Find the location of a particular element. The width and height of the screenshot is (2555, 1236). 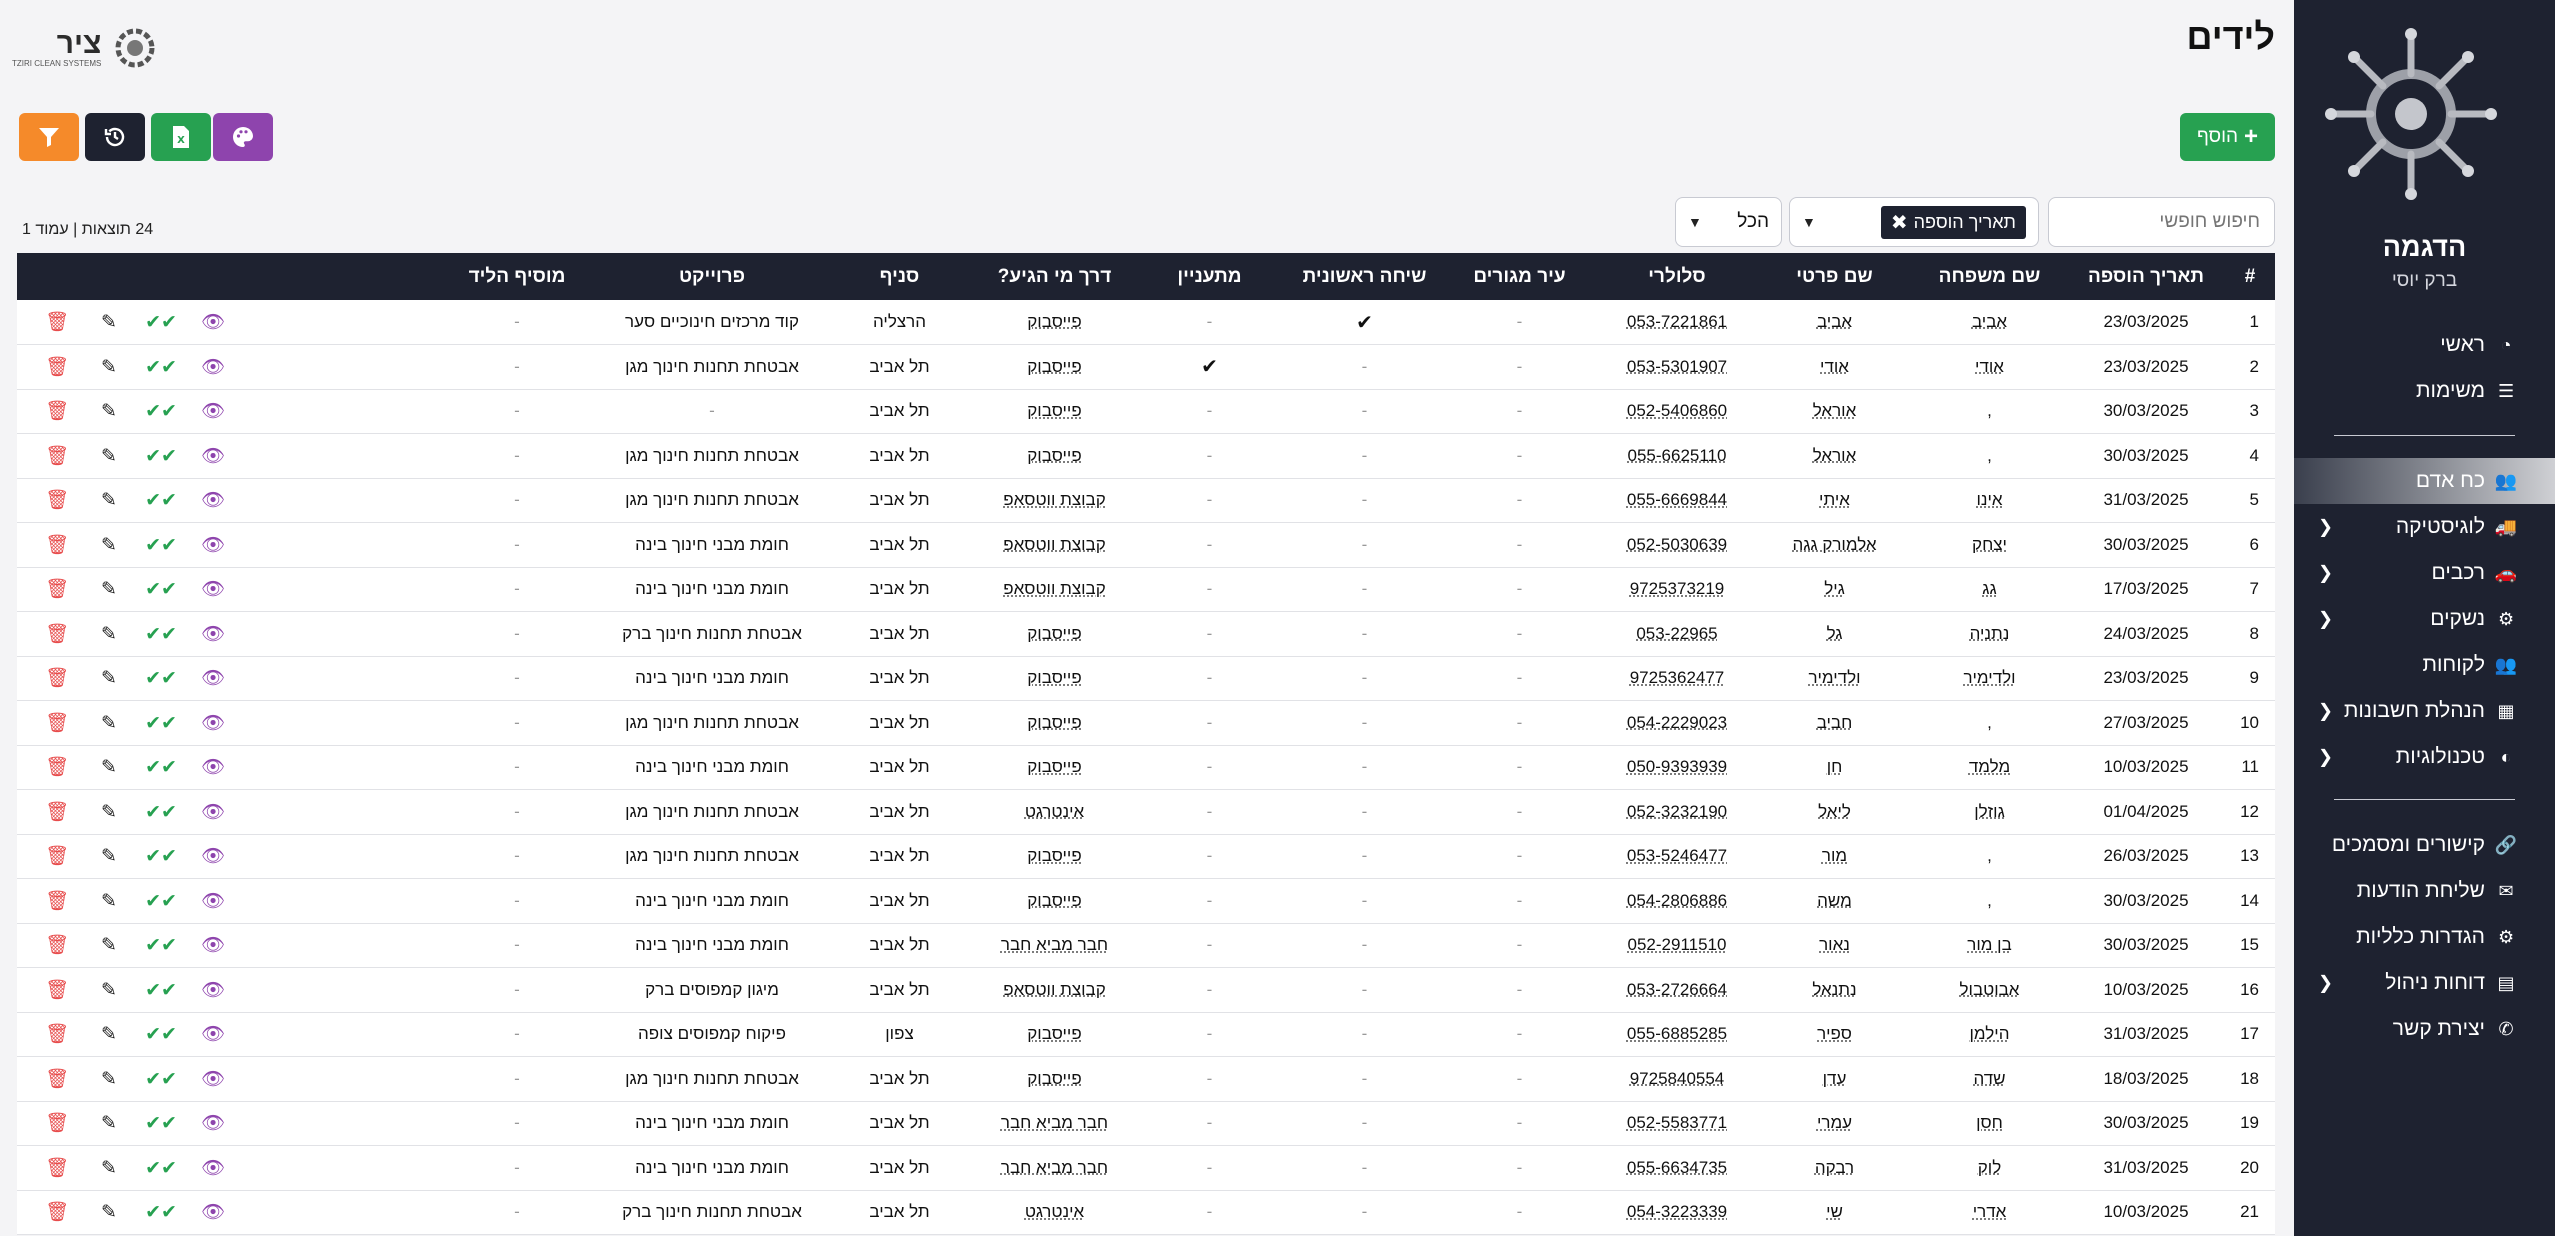

sidebar-item-gun: ⚙ נשקים ❮ is located at coordinates (2424, 619).